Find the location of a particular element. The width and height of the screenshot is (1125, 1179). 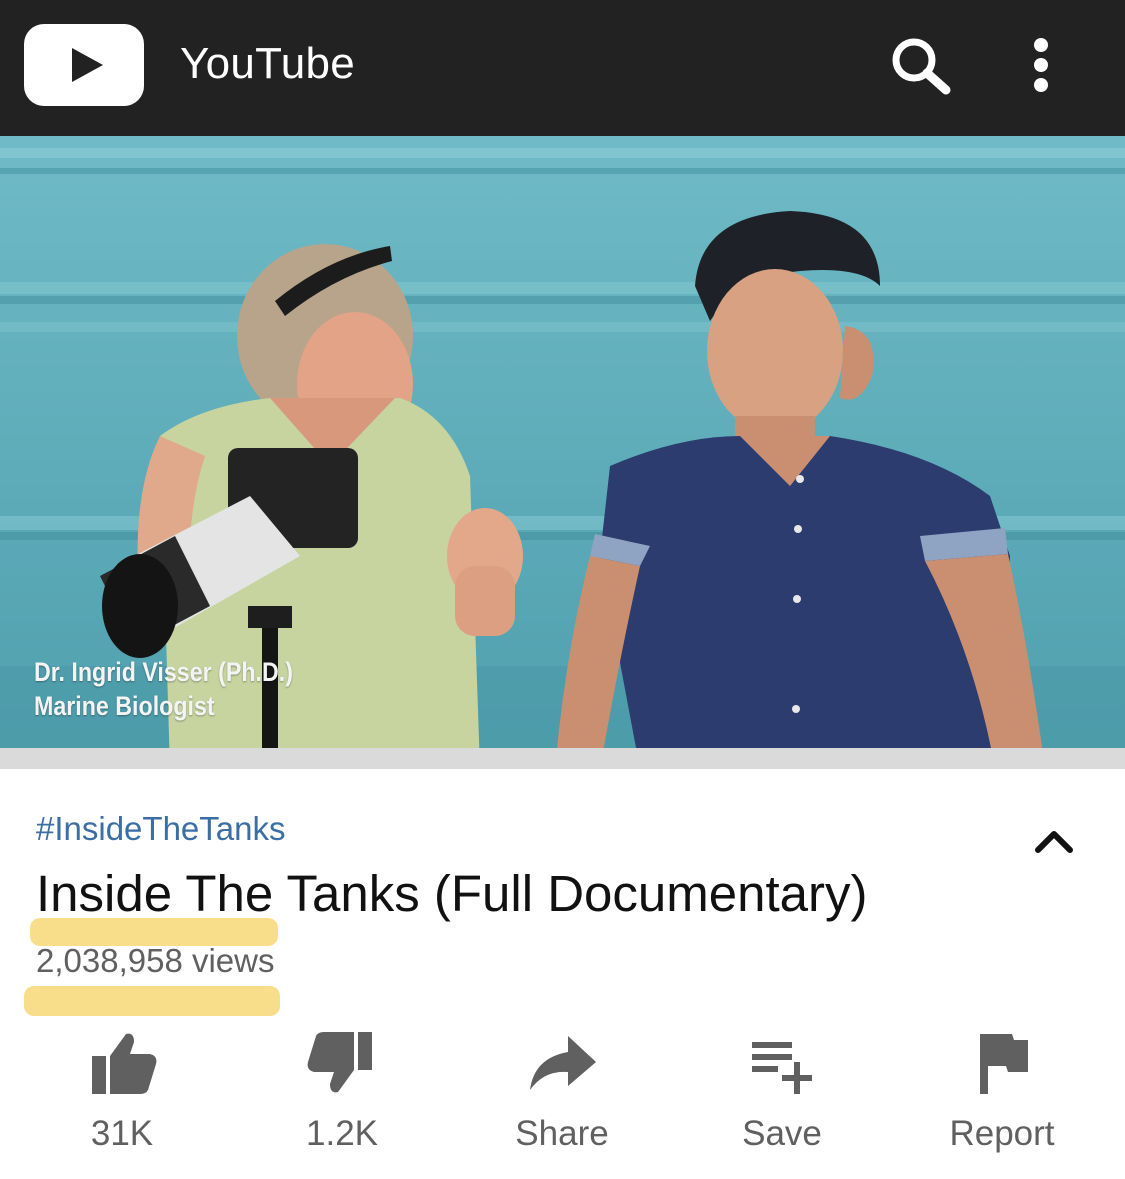

save-button: Save is located at coordinates (782, 1095).